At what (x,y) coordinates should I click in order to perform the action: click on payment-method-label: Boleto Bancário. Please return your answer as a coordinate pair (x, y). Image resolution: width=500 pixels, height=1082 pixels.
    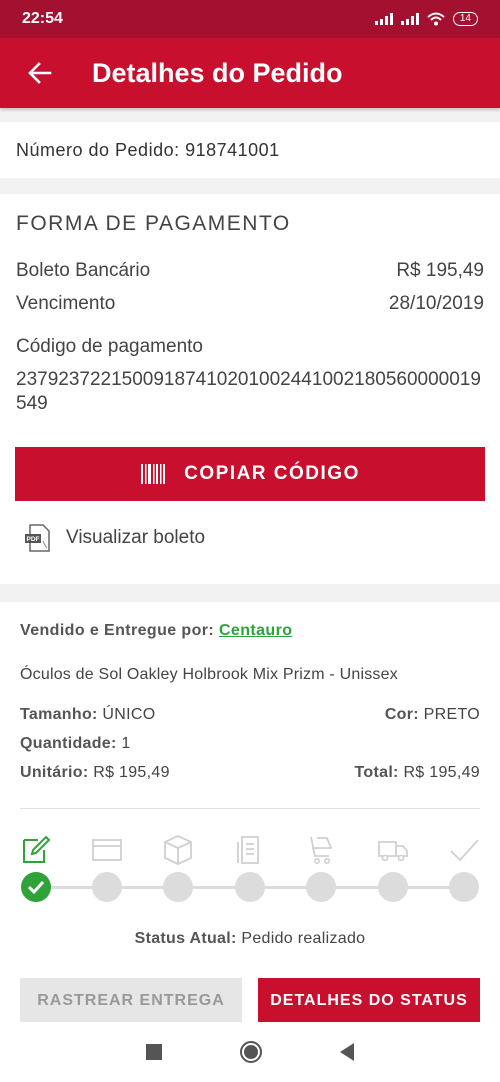
    Looking at the image, I should click on (83, 270).